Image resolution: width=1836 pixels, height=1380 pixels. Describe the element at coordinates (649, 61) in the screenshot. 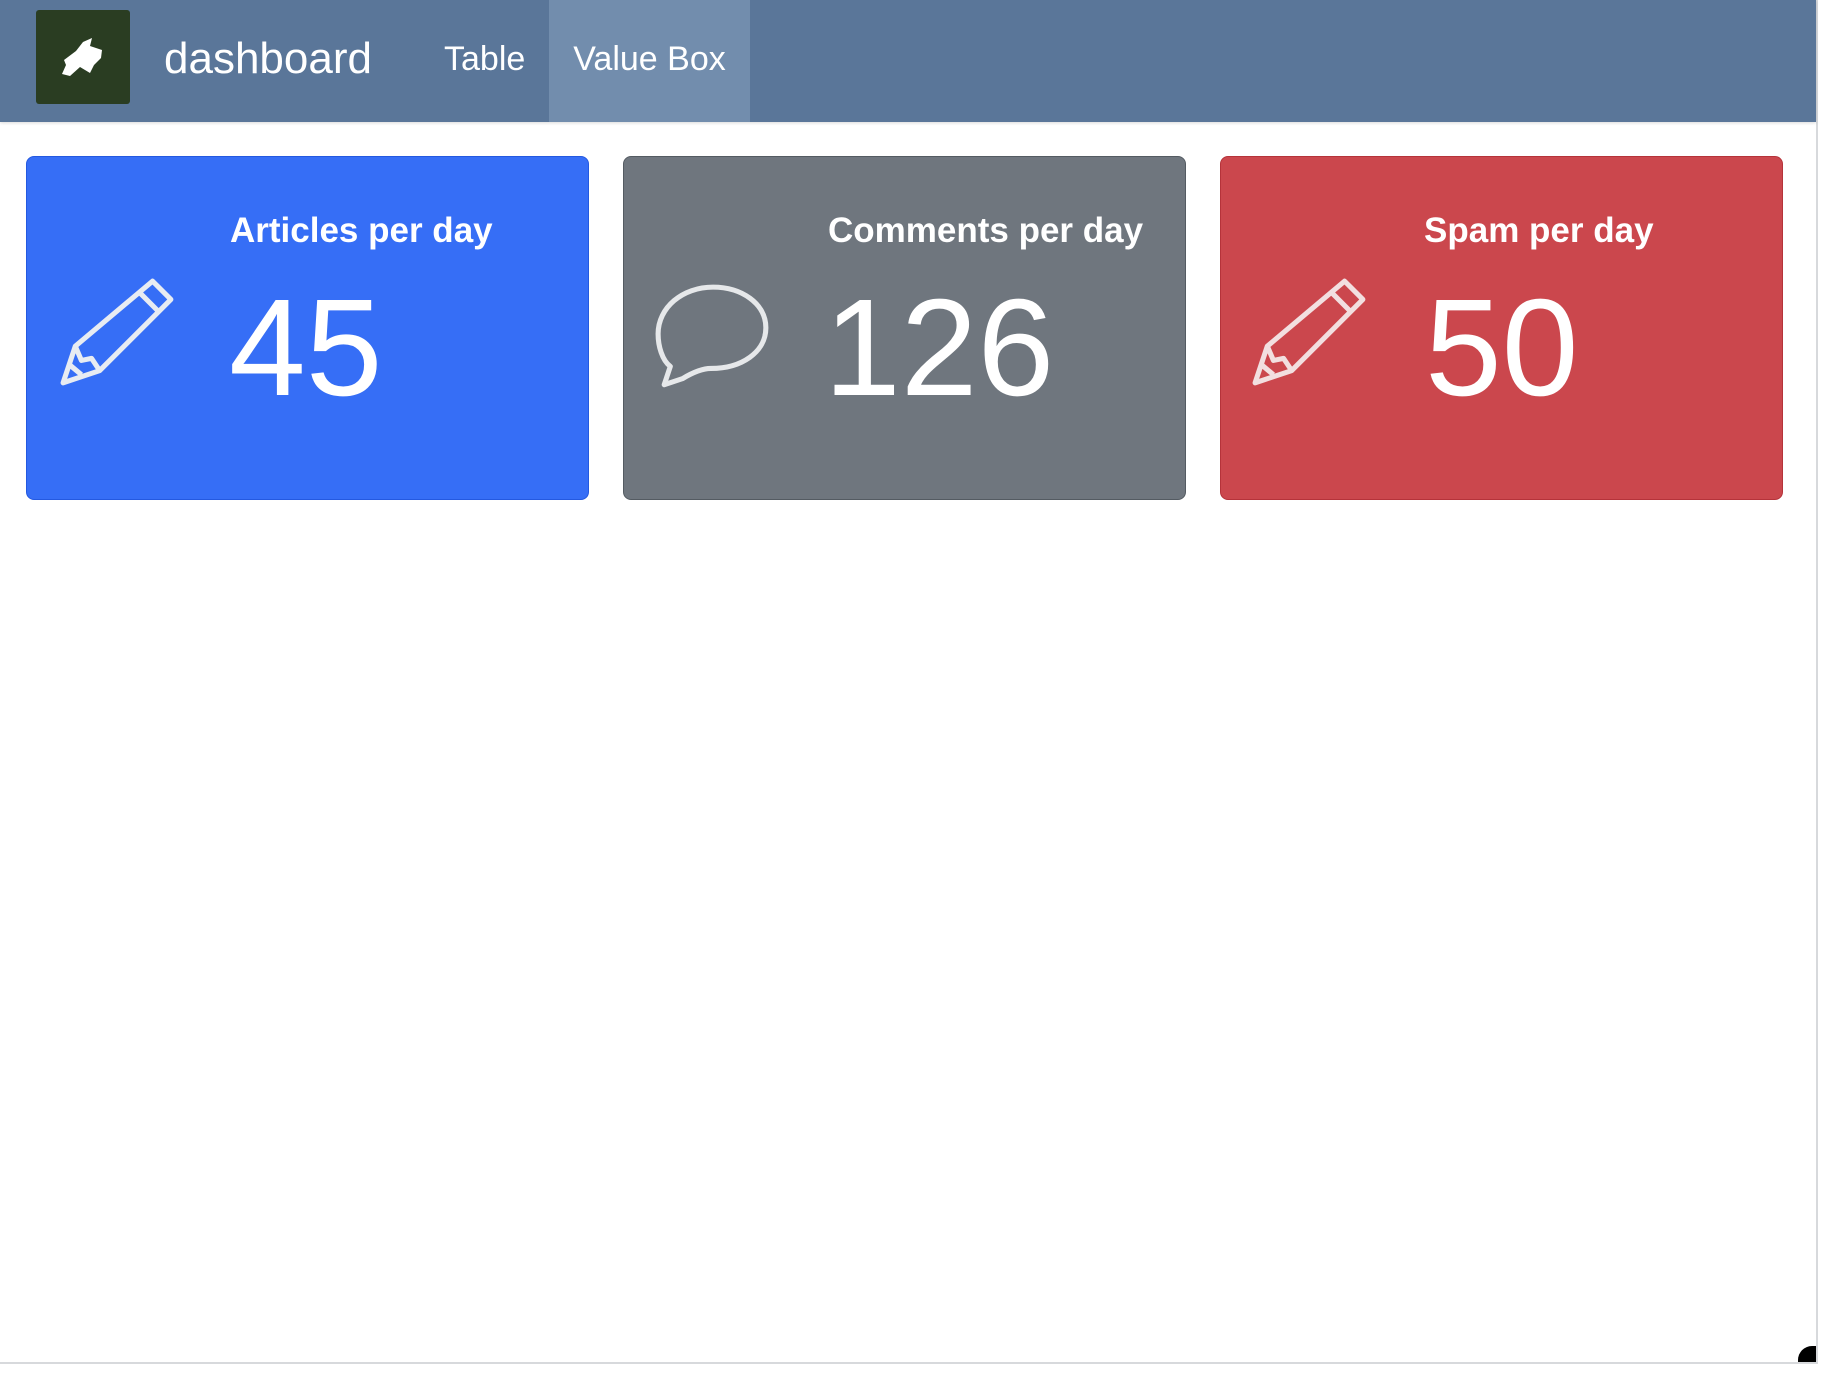

I see `tab-value-box: Value Box` at that location.